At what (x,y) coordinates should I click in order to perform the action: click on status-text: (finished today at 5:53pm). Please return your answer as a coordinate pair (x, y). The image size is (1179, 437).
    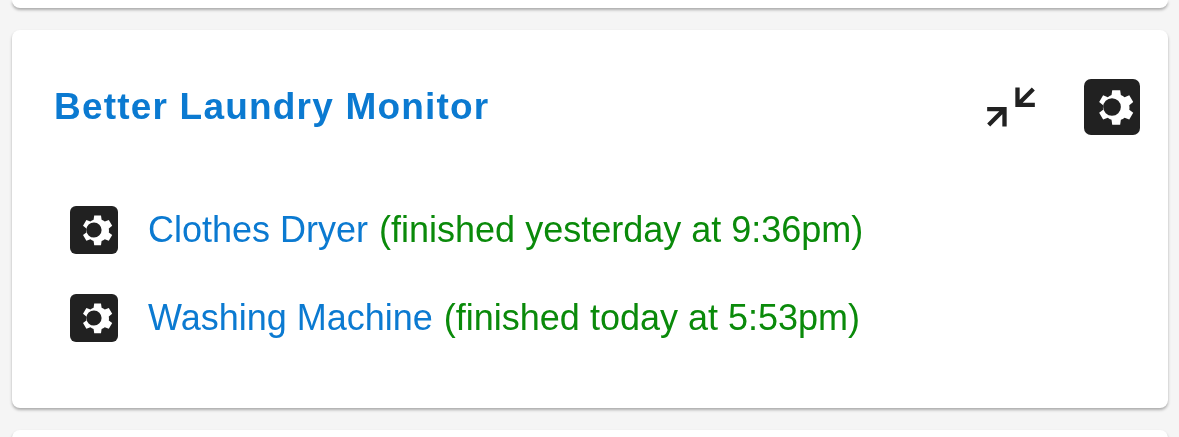
    Looking at the image, I should click on (652, 318).